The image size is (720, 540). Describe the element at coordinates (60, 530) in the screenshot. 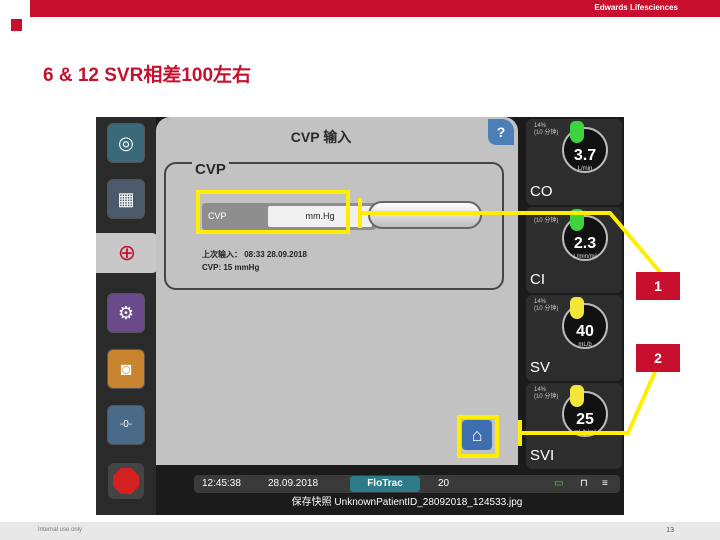

I see `footer-confidentiality: Internal use only` at that location.